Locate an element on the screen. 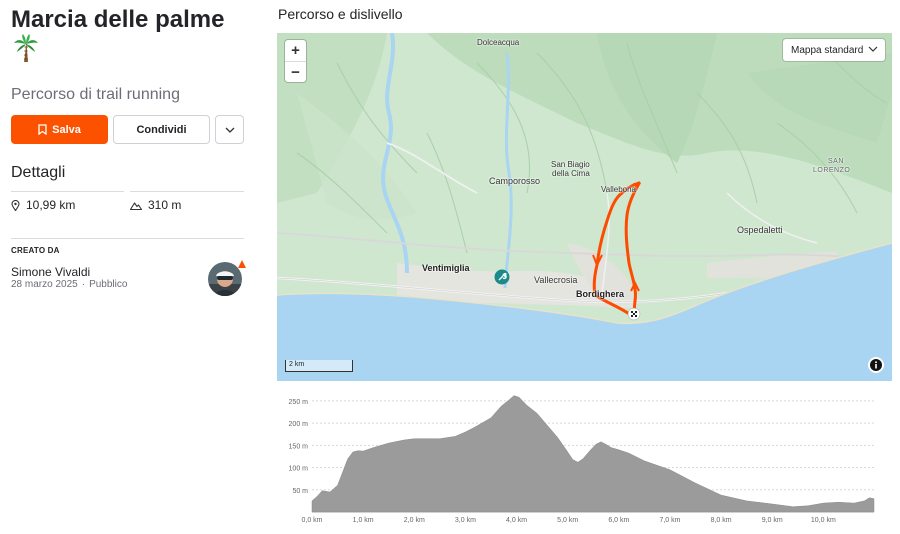 The height and width of the screenshot is (534, 900). section-title: Percorso e dislivello is located at coordinates (340, 14).